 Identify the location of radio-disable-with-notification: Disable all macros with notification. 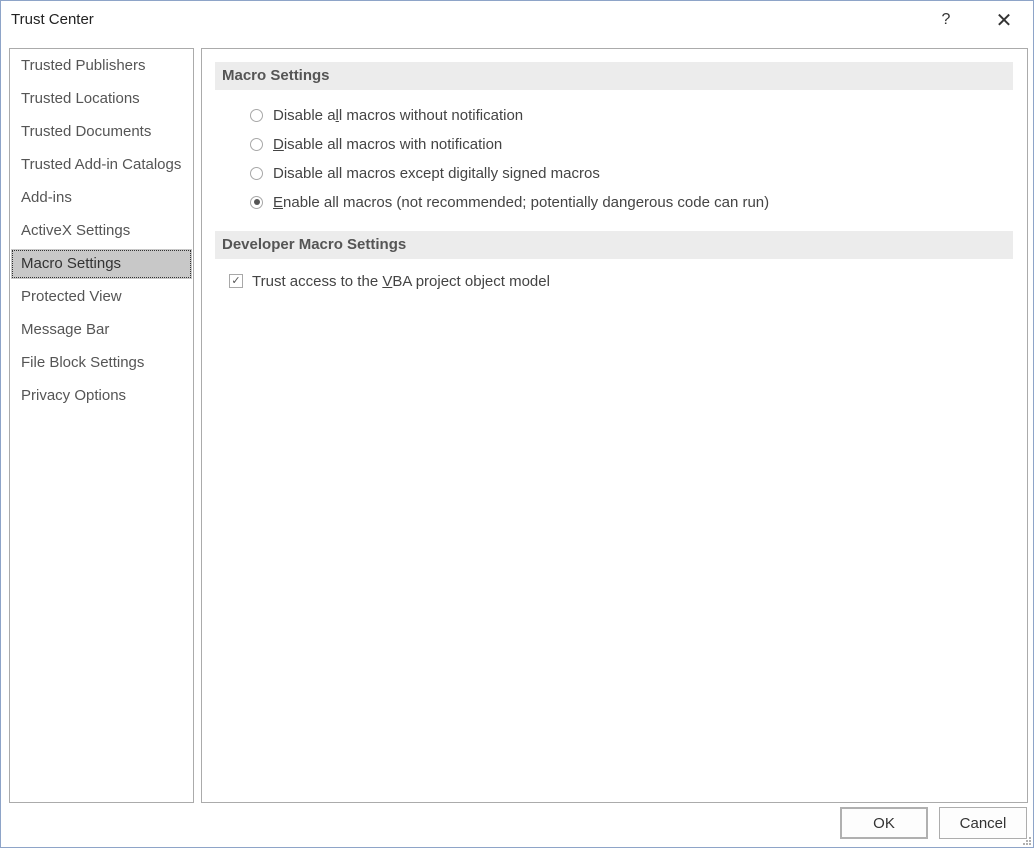
(376, 144).